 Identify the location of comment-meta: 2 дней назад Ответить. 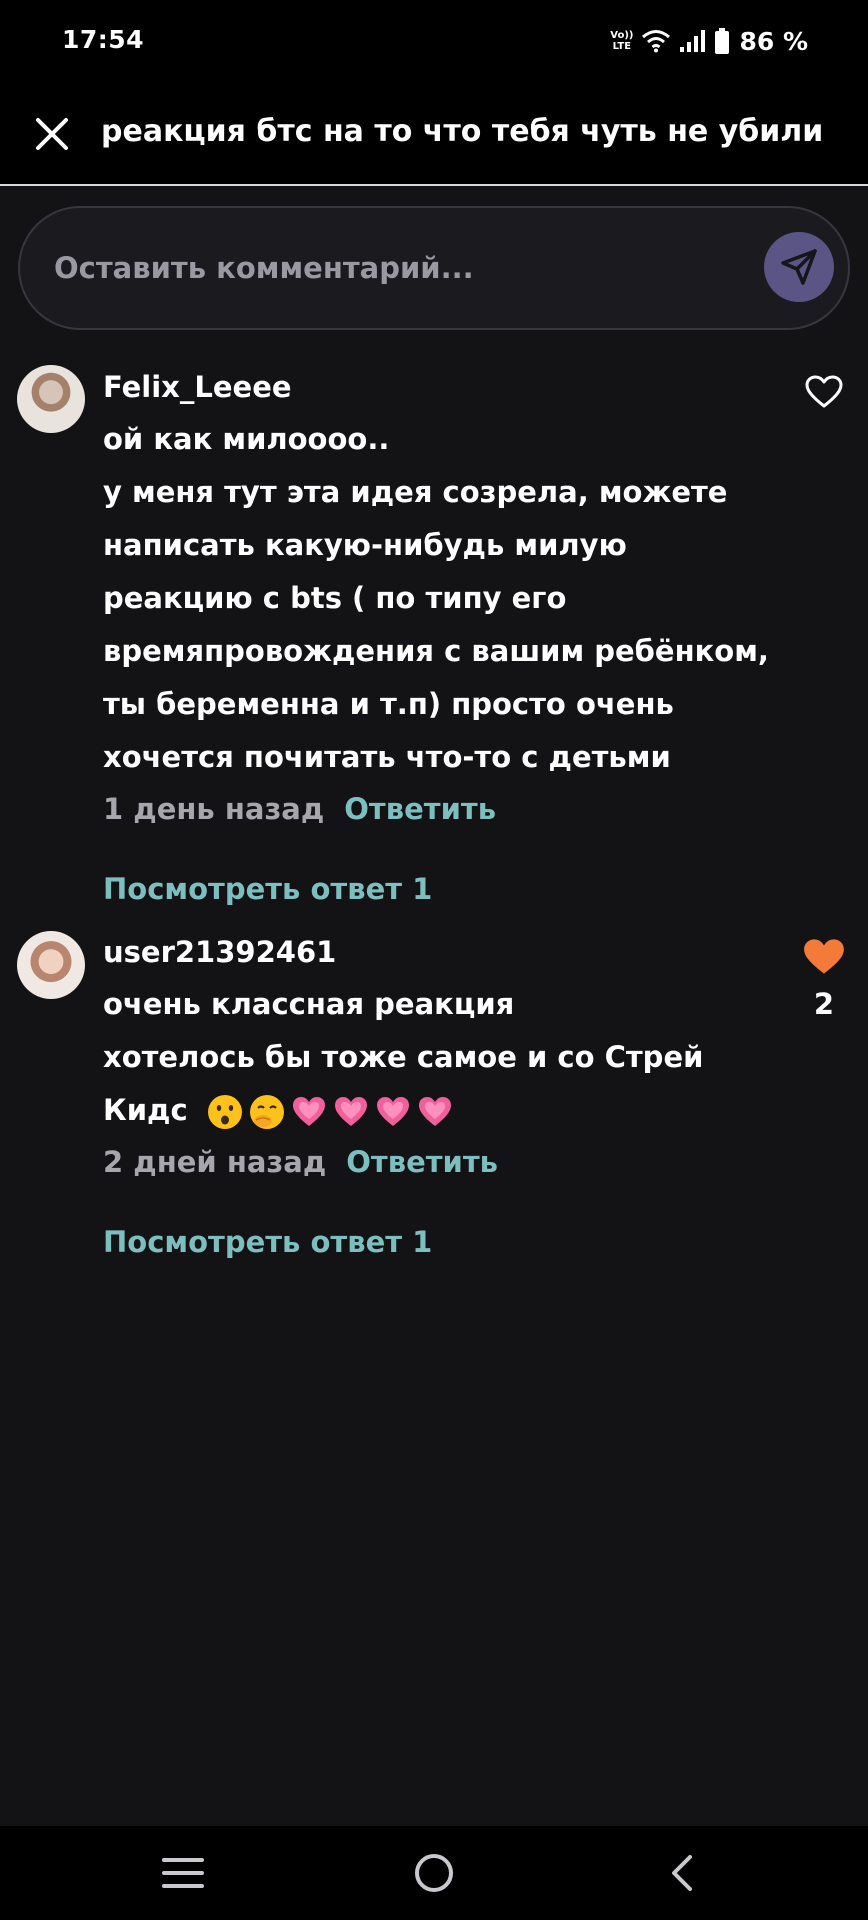
(300, 1162).